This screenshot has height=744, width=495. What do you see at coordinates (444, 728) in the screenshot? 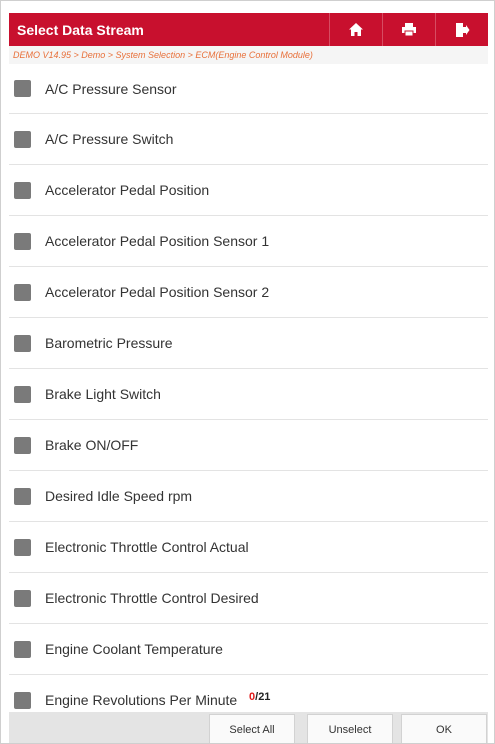
I see `ok-button: OK` at bounding box center [444, 728].